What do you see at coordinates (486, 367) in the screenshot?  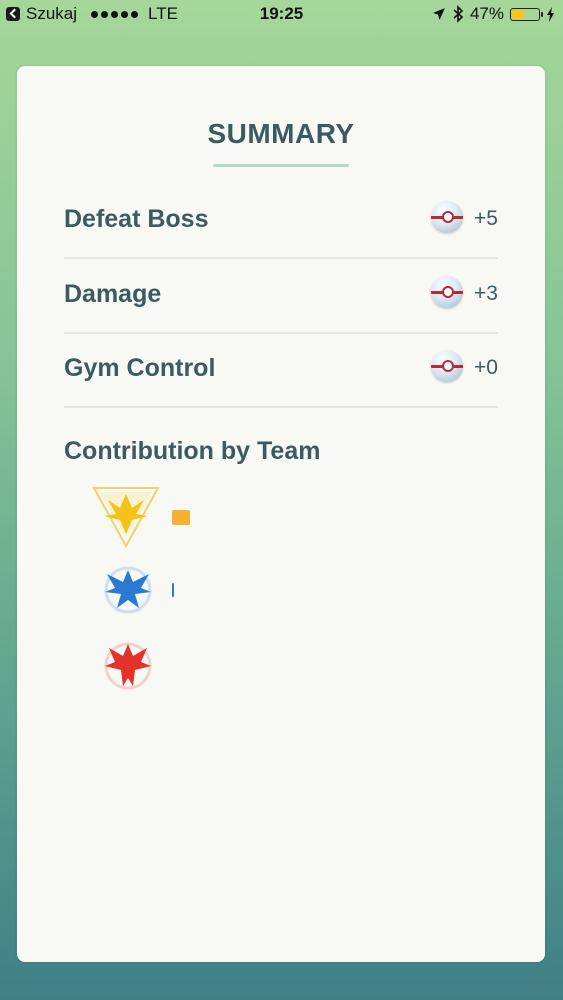 I see `reward-value: +0` at bounding box center [486, 367].